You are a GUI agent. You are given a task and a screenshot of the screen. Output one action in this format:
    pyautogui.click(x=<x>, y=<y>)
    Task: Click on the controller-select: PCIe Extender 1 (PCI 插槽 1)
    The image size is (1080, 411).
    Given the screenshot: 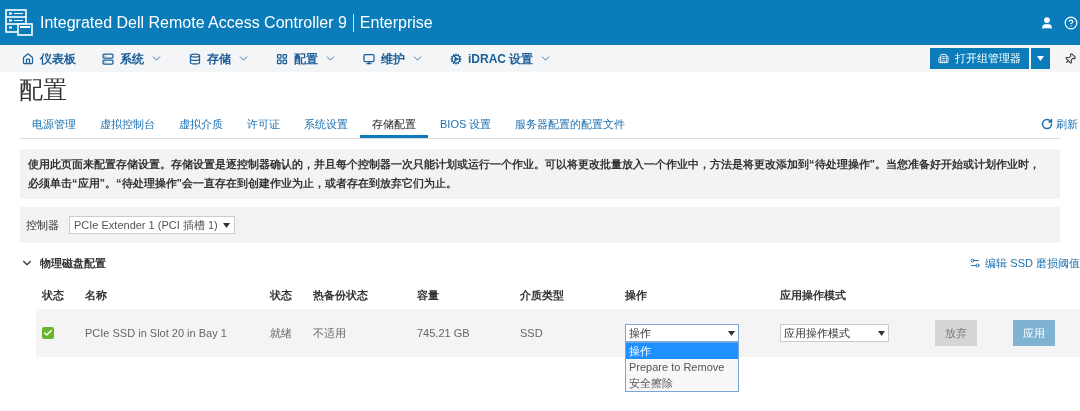 What is the action you would take?
    pyautogui.click(x=152, y=225)
    